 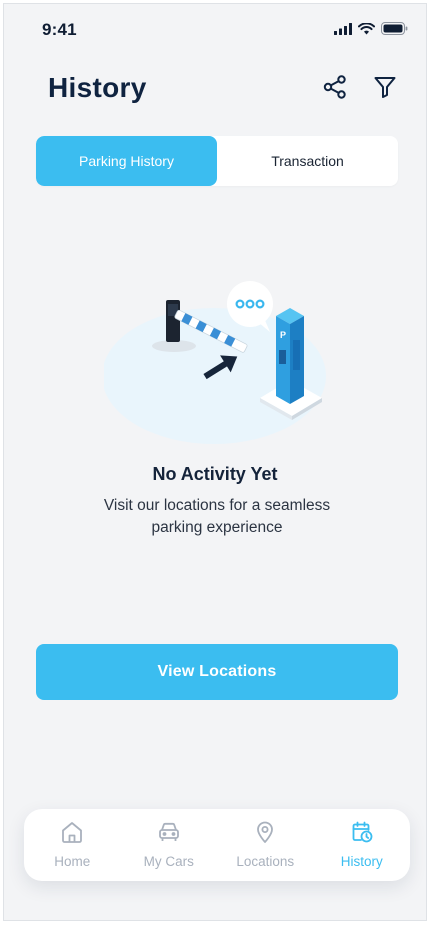 What do you see at coordinates (126, 161) in the screenshot?
I see `tab-parking-history: Parking History` at bounding box center [126, 161].